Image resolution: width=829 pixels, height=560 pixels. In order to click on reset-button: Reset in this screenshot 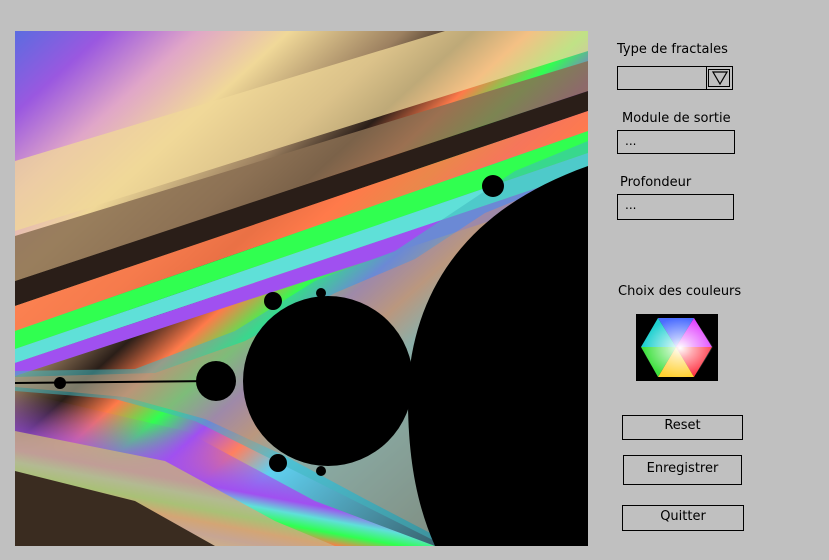, I will do `click(682, 427)`.